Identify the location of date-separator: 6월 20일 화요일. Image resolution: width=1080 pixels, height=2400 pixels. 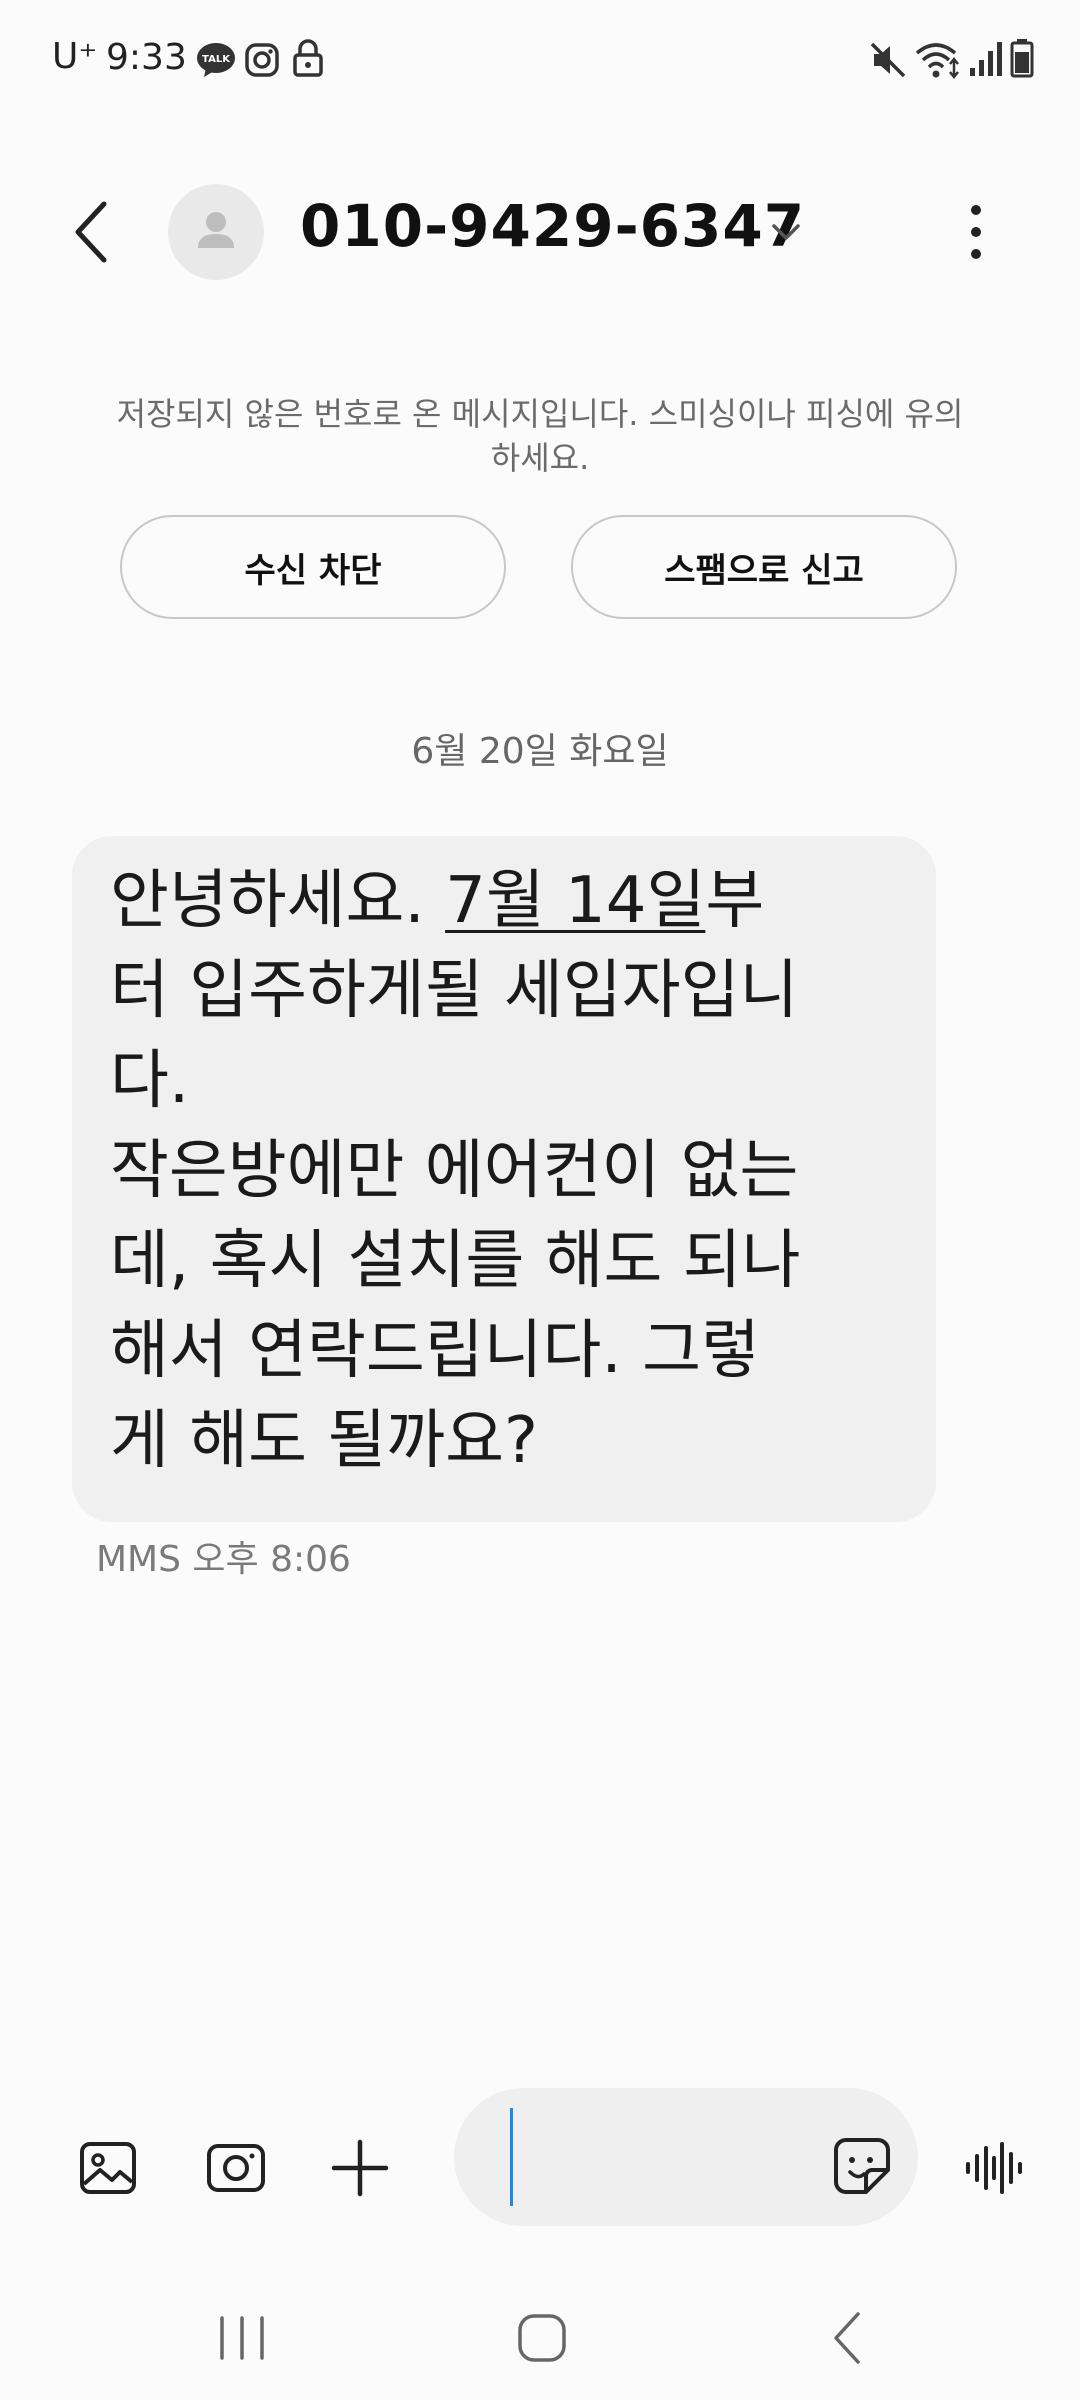
(540, 751).